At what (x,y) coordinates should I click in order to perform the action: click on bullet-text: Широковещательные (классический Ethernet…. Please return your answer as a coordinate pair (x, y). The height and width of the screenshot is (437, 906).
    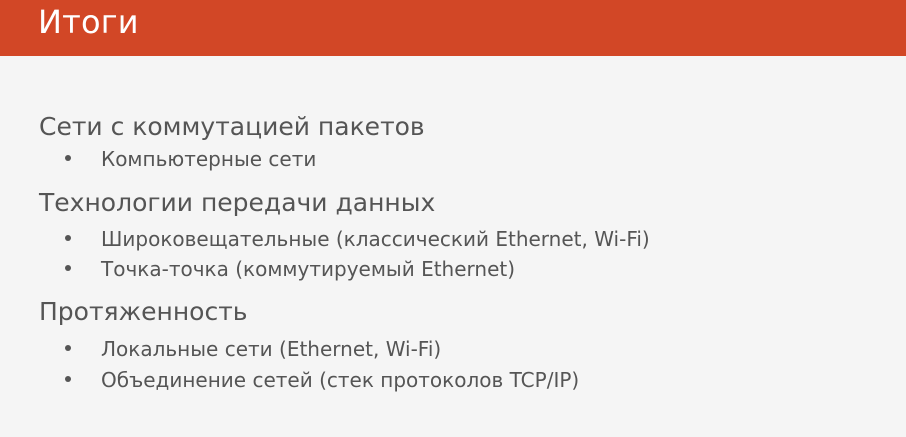
    Looking at the image, I should click on (375, 239).